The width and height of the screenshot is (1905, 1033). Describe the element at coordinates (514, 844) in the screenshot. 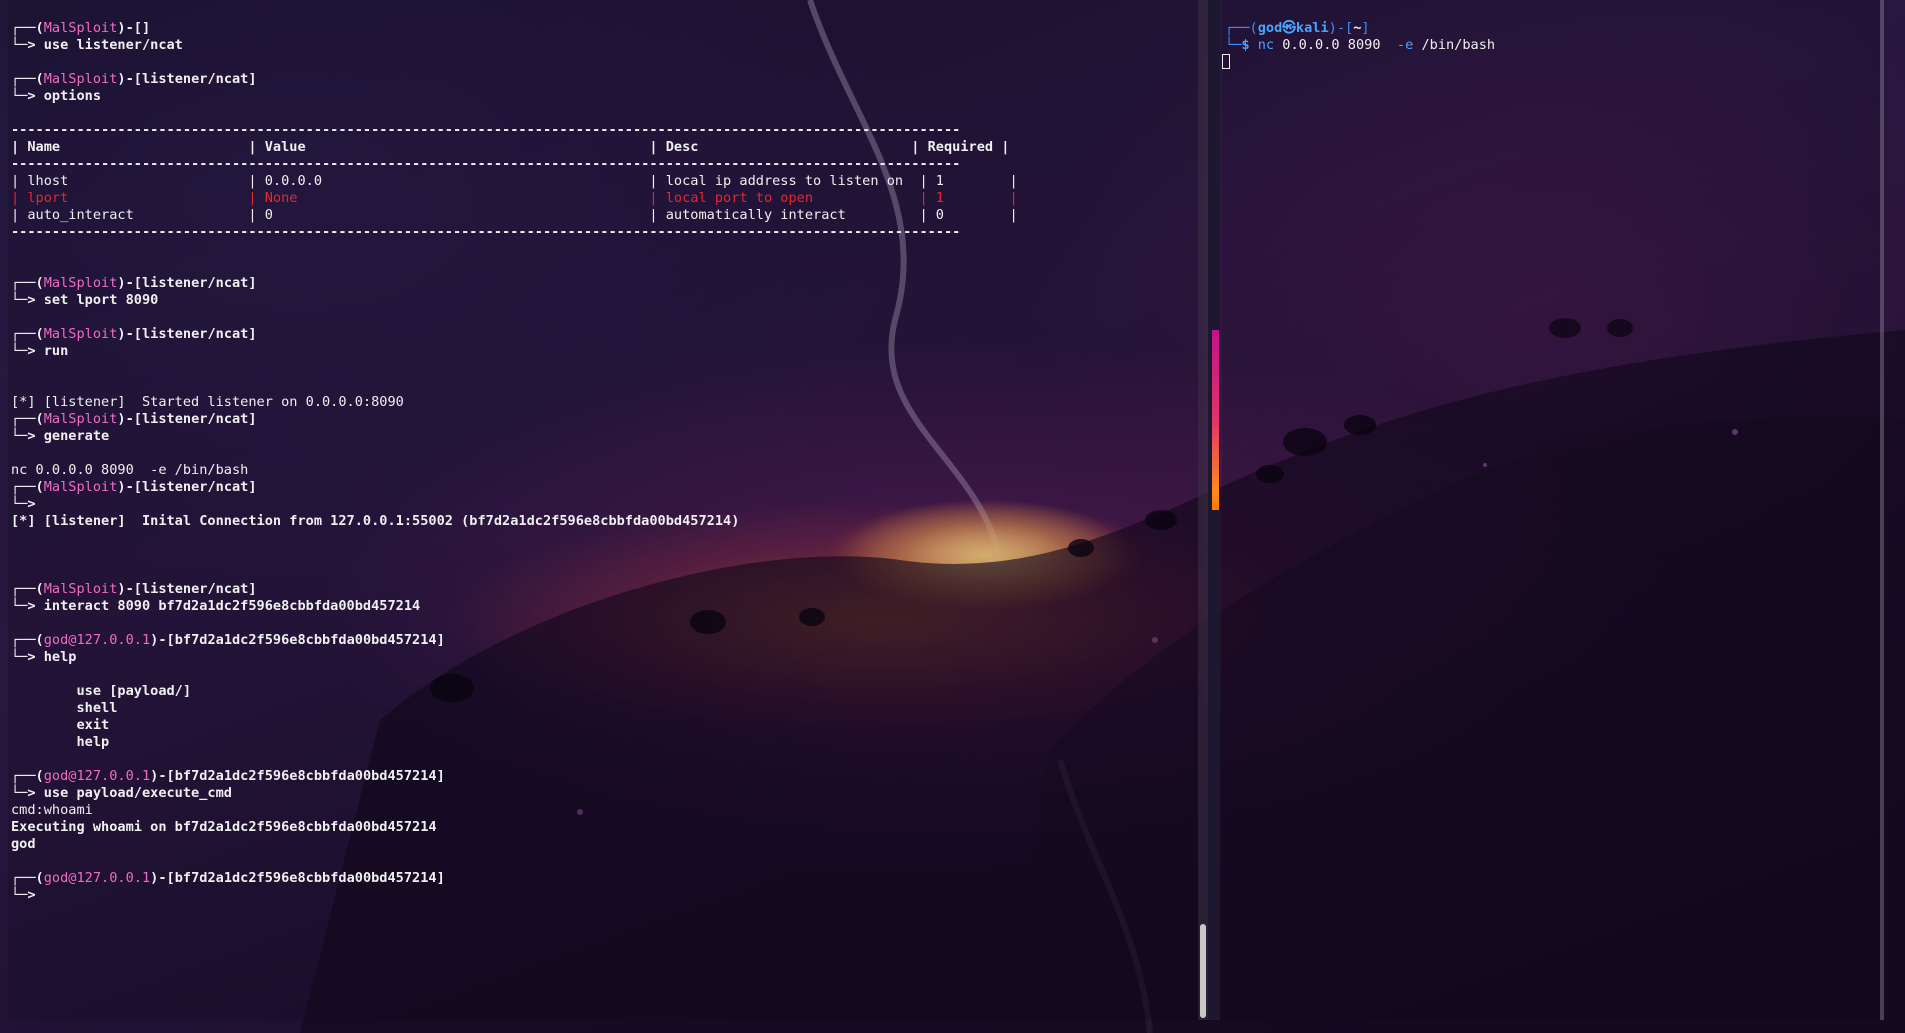

I see `terminal-line: god` at that location.